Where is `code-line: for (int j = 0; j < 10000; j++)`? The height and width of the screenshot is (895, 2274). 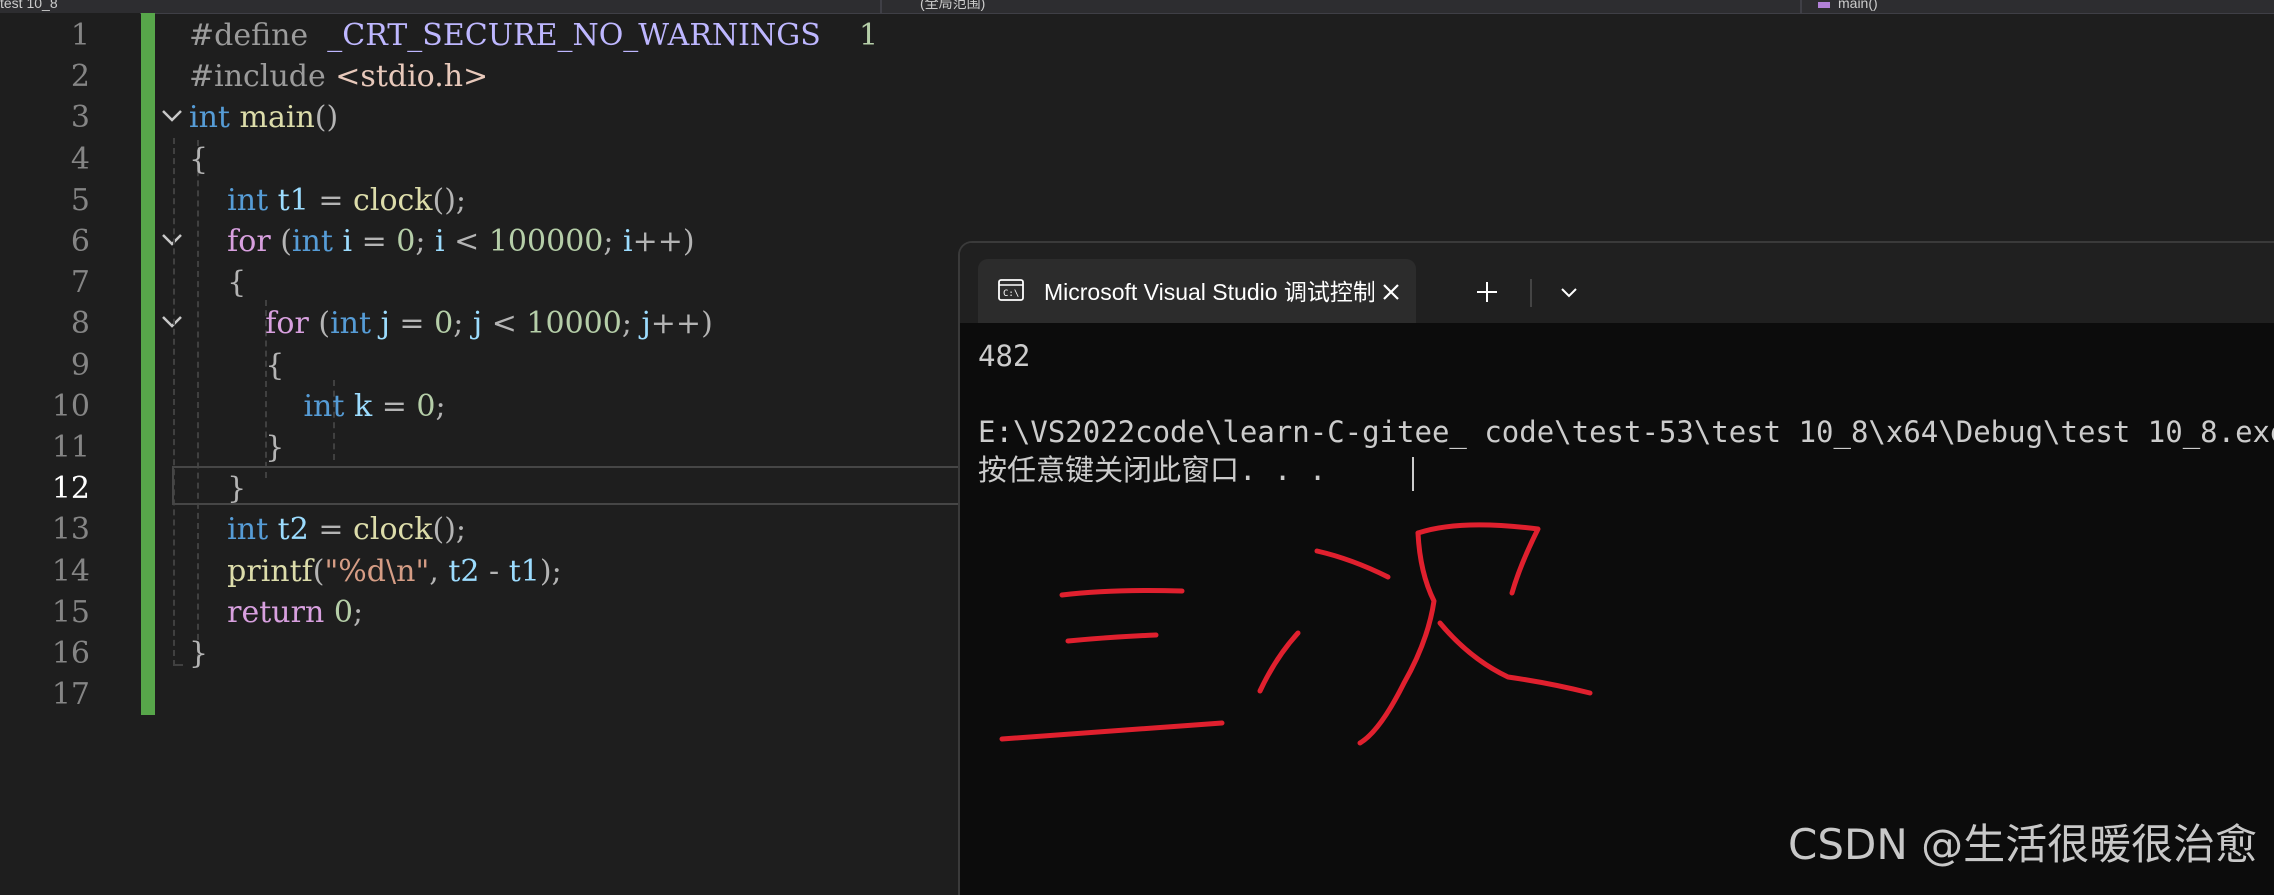 code-line: for (int j = 0; j < 10000; j++) is located at coordinates (451, 323).